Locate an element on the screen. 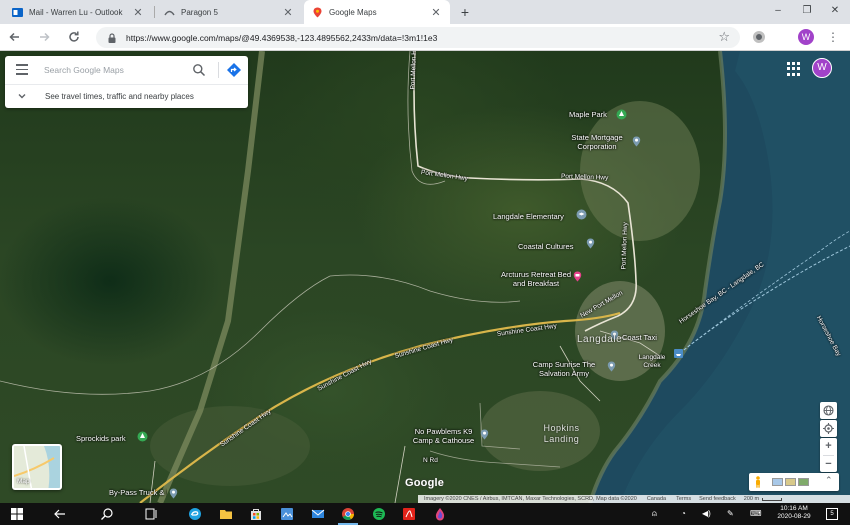  google-apps-icon is located at coordinates (794, 69).